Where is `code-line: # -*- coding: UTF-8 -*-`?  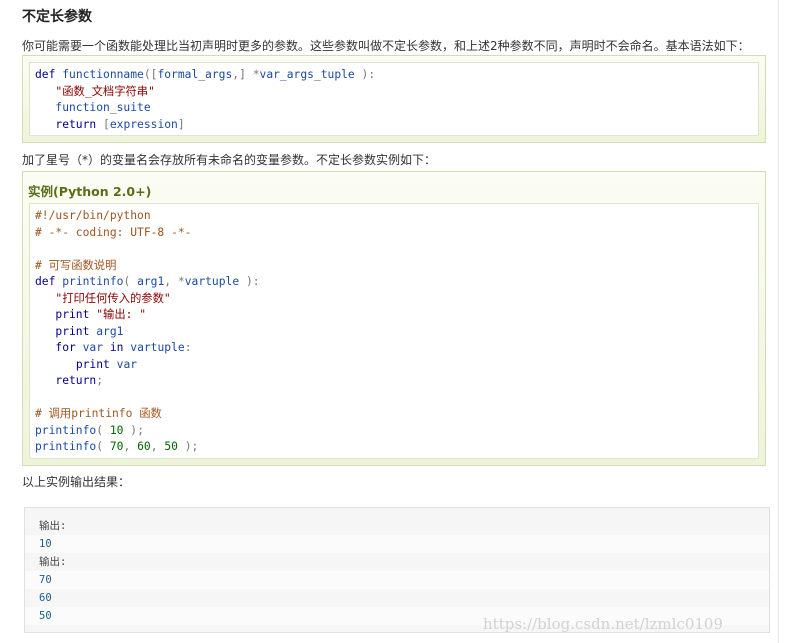
code-line: # -*- coding: UTF-8 -*- is located at coordinates (113, 232).